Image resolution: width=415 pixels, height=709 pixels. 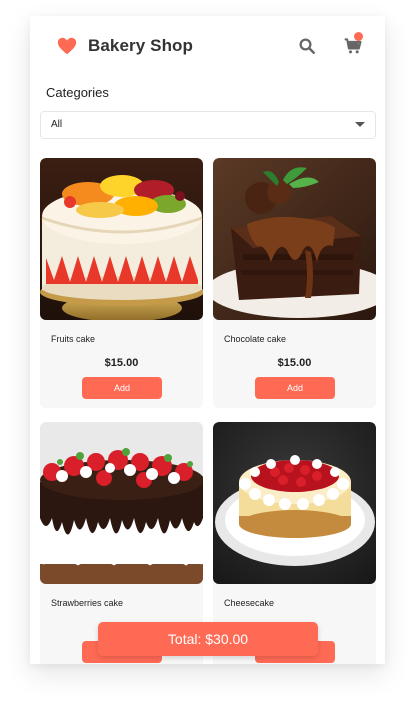 I want to click on app-header: Bakery Shop, so click(x=207, y=46).